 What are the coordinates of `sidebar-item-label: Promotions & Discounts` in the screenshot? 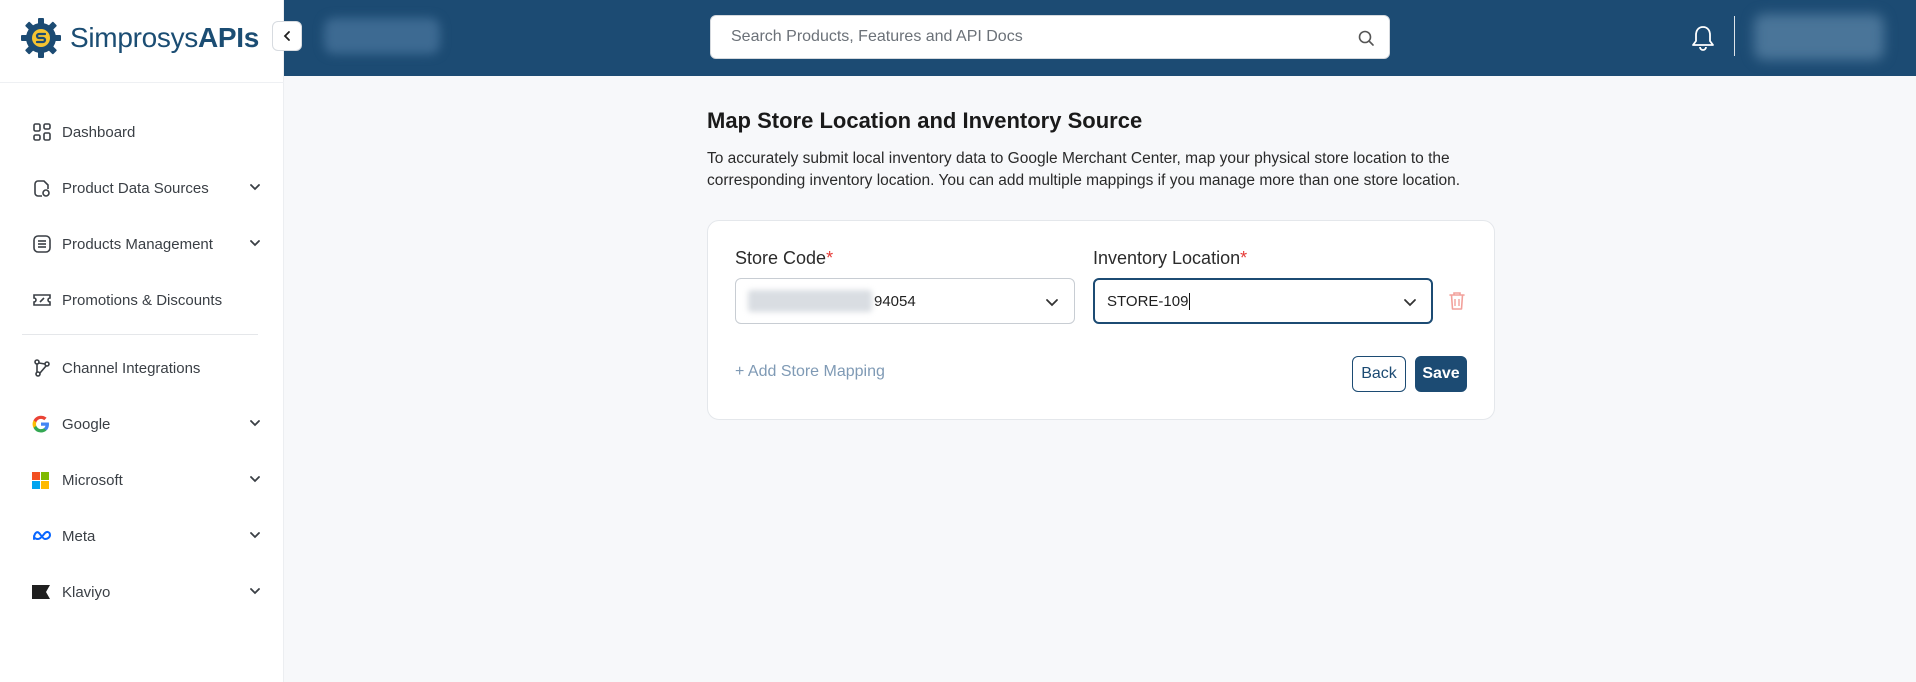 It's located at (142, 300).